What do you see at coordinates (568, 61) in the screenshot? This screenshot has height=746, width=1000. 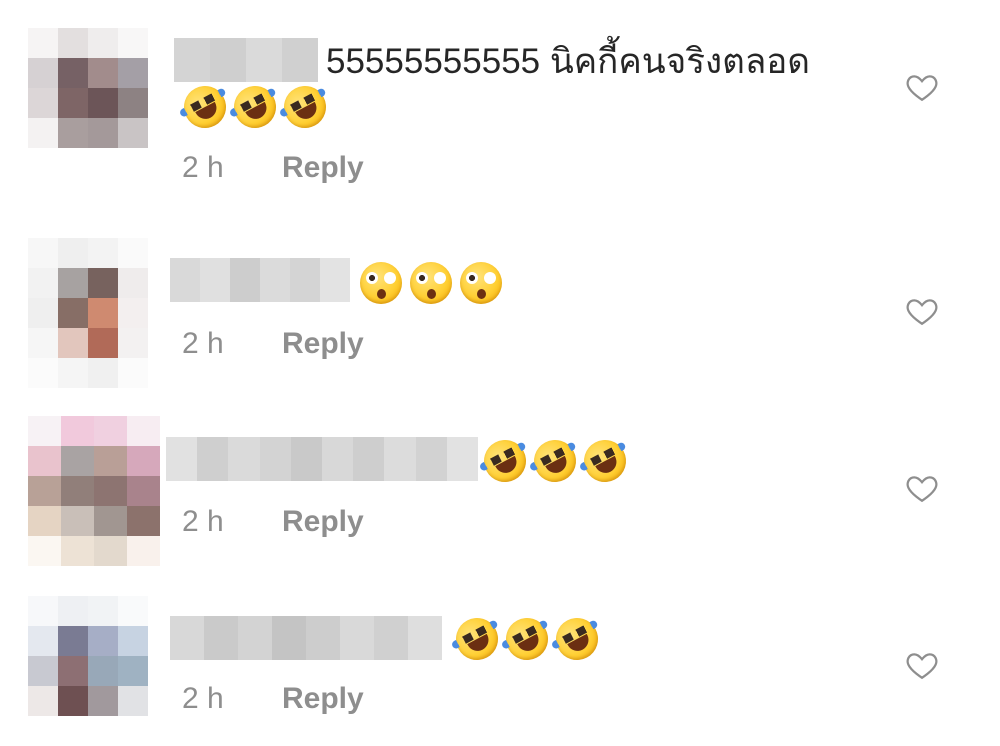 I see `comment-text: 55555555555 นิคกี้คนจริงตลอด` at bounding box center [568, 61].